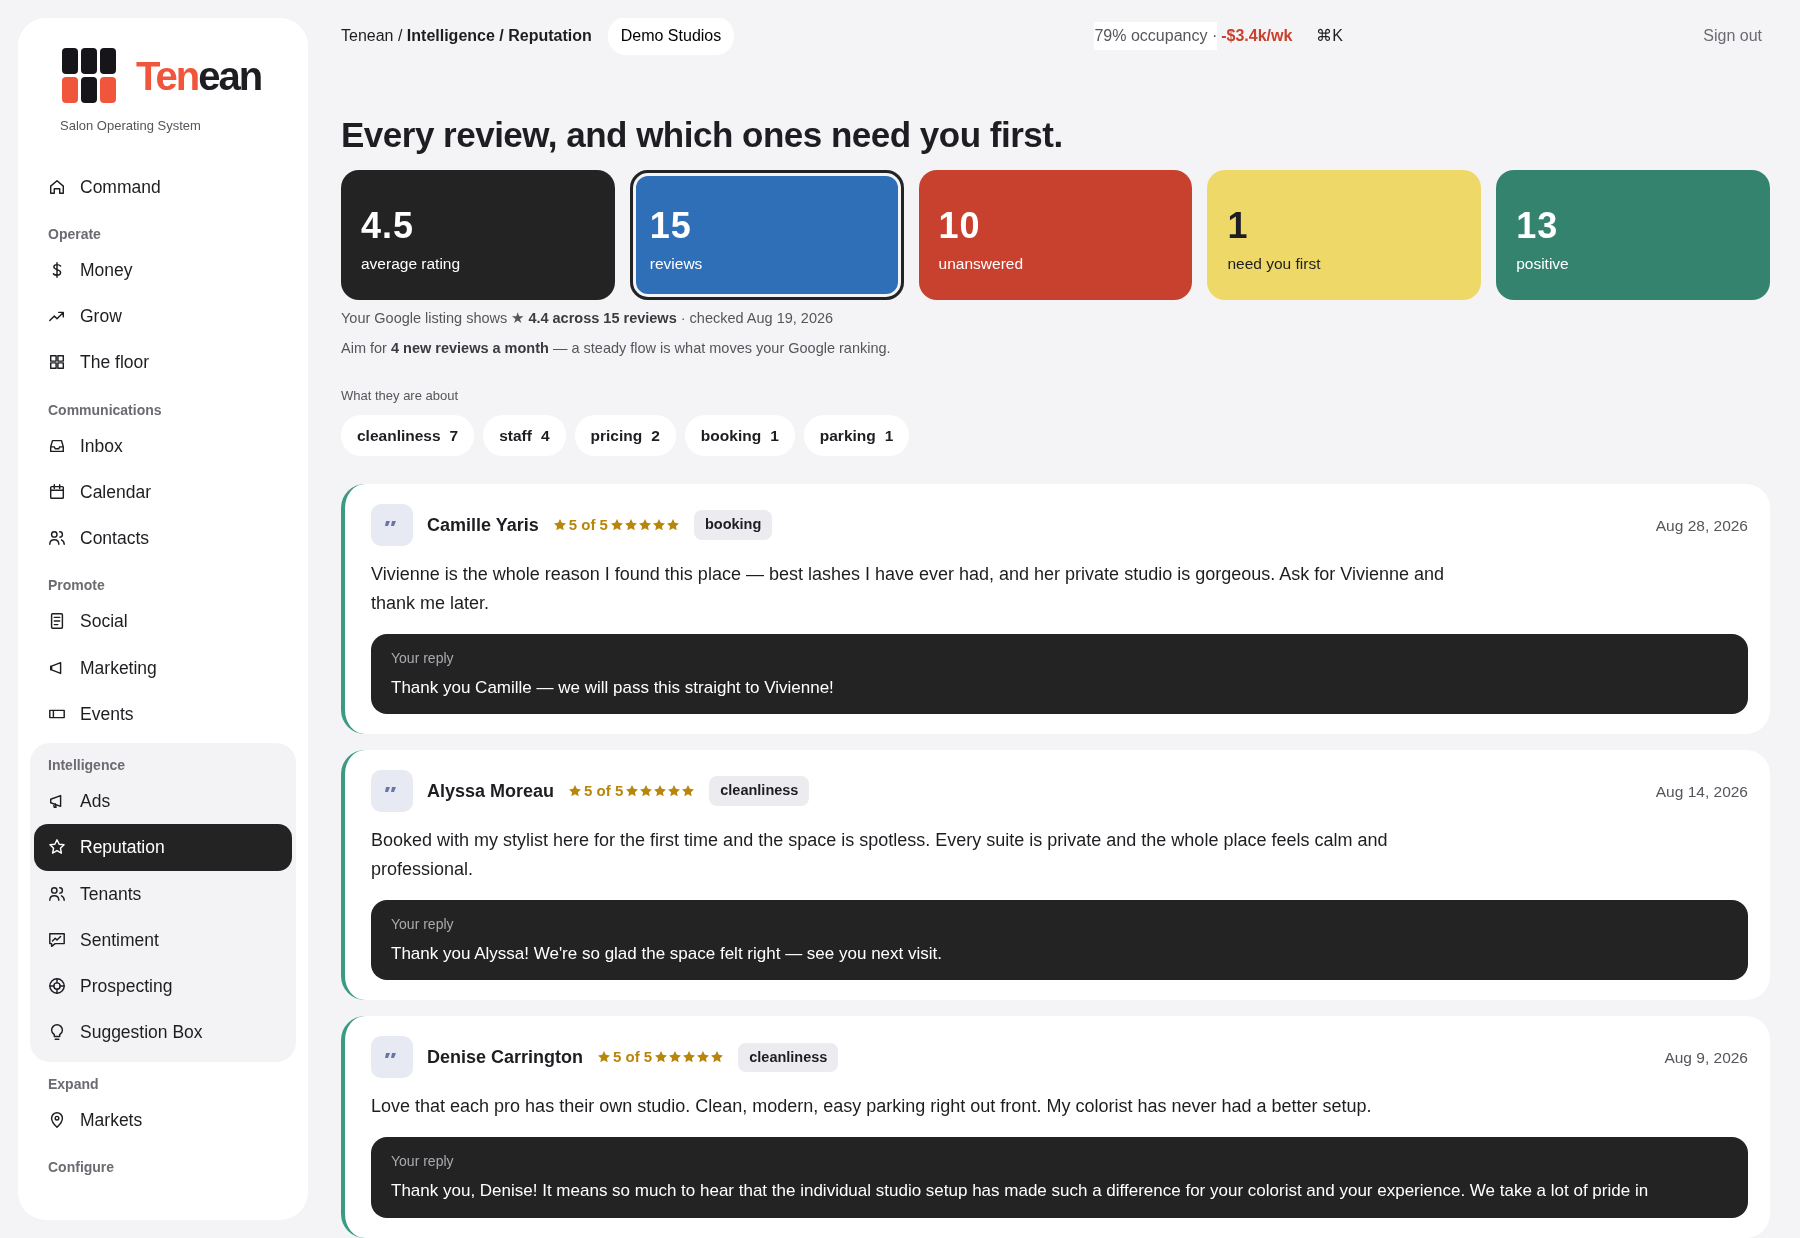 The width and height of the screenshot is (1800, 1238). What do you see at coordinates (163, 1119) in the screenshot?
I see `nav-item: Markets` at bounding box center [163, 1119].